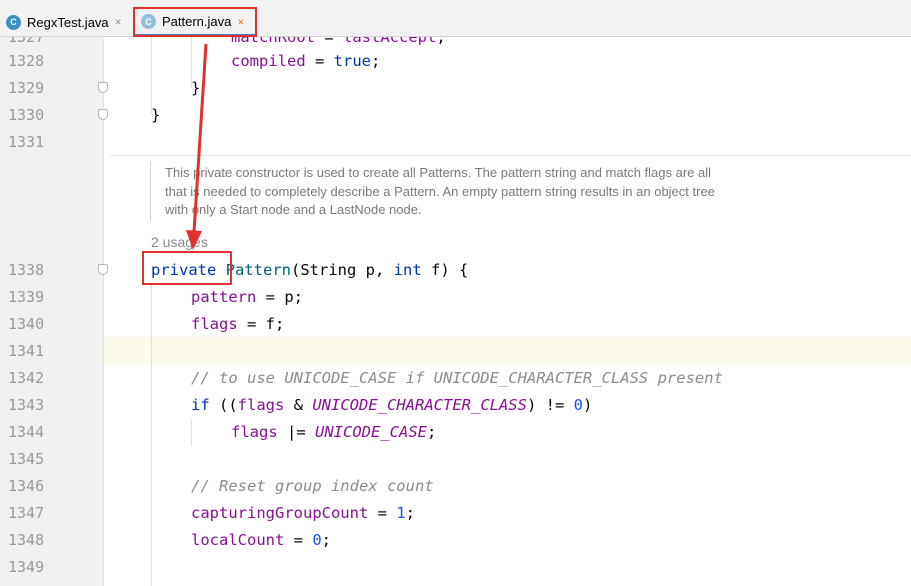  What do you see at coordinates (26, 351) in the screenshot?
I see `line-number: 1341` at bounding box center [26, 351].